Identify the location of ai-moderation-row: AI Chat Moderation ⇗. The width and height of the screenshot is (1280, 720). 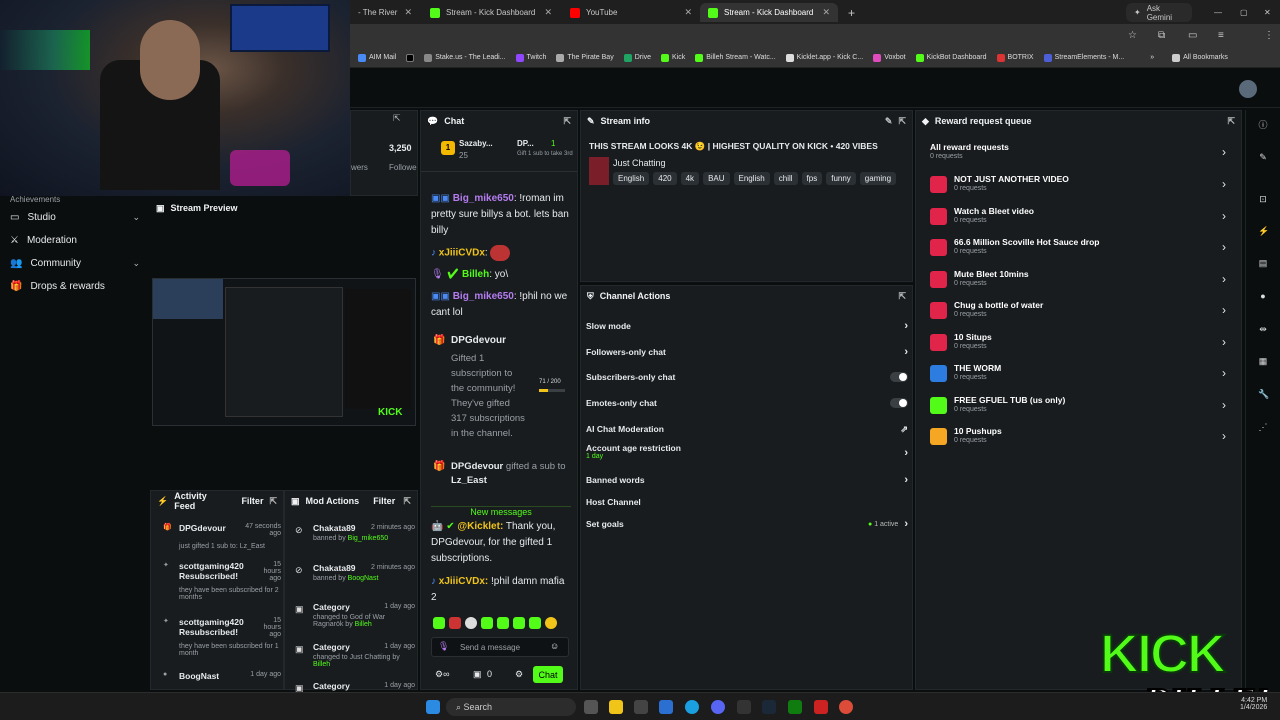
(747, 429).